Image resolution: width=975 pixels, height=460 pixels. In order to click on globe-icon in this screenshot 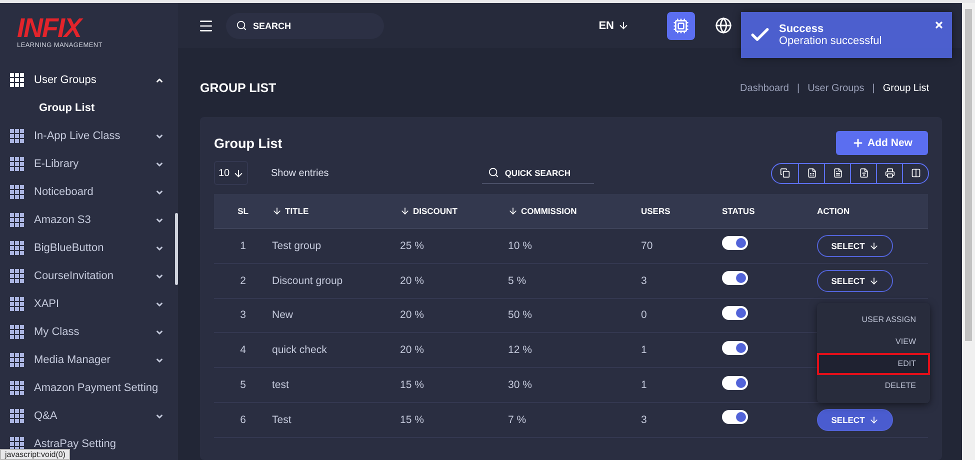, I will do `click(723, 25)`.